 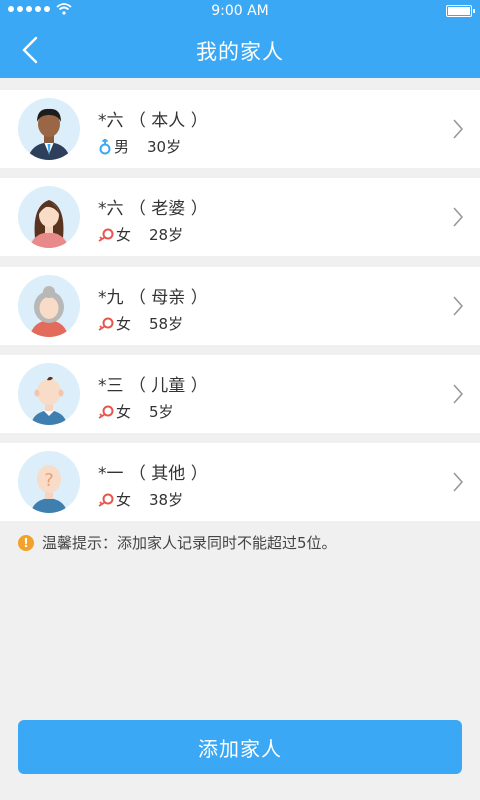 I want to click on member-card-3: *九 （ 母亲 ） 女 58岁, so click(x=240, y=306).